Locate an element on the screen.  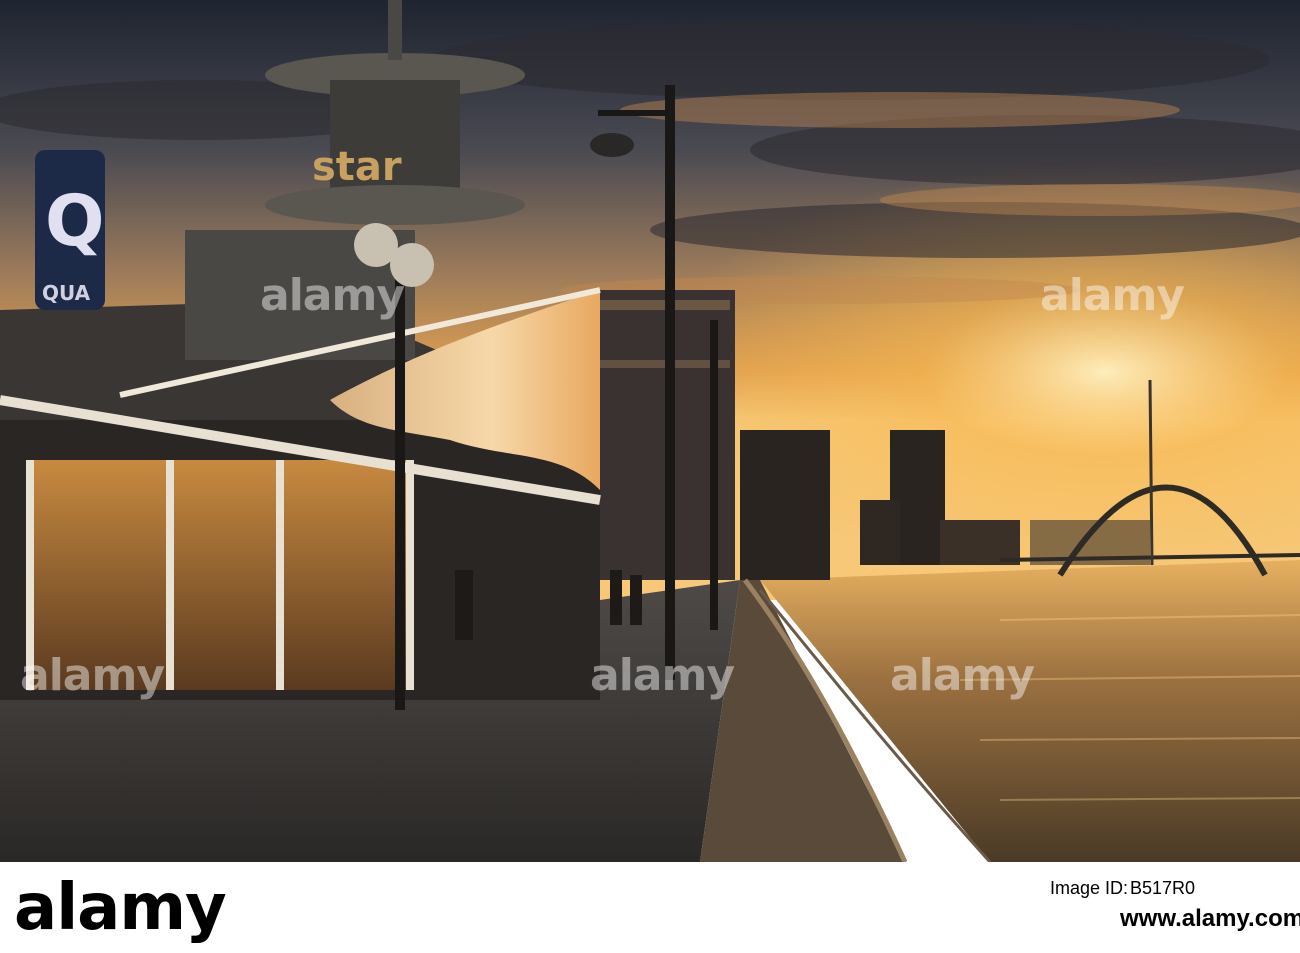
sign-lettering: QUA is located at coordinates (66, 293).